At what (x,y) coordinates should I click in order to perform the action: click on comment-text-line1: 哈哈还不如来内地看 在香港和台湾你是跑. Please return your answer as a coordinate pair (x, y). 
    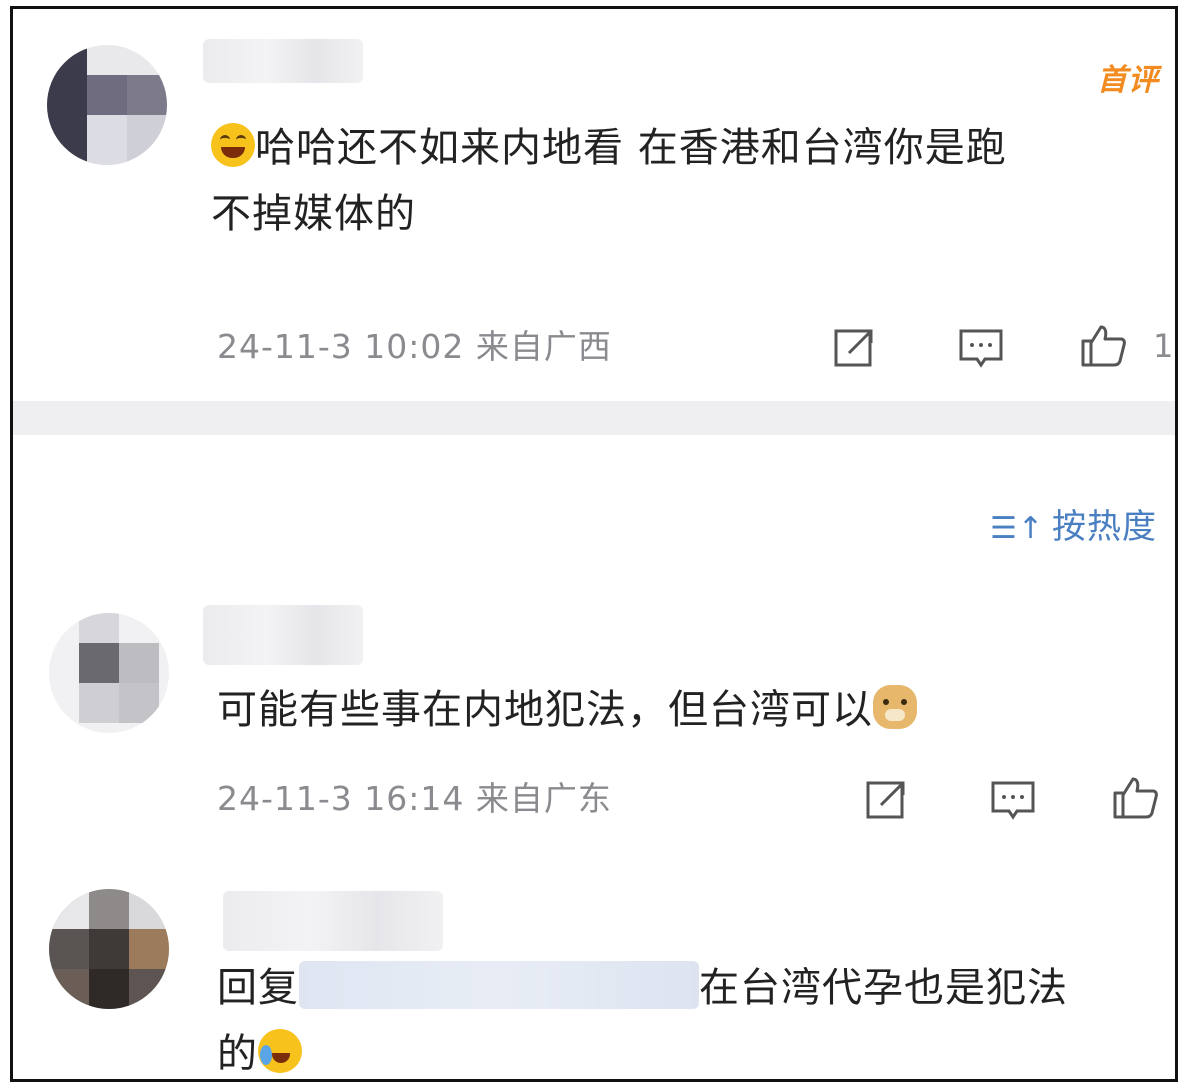
    Looking at the image, I should click on (631, 148).